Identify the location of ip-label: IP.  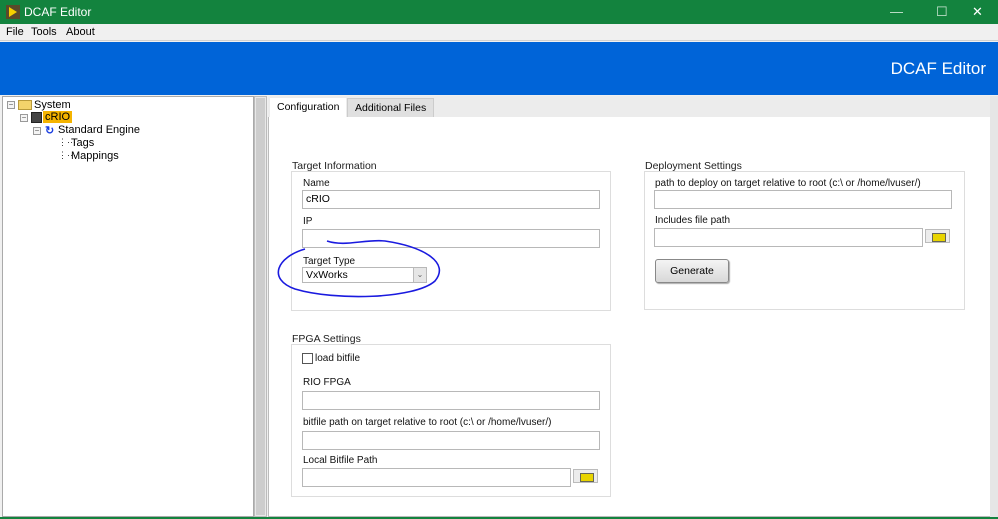
(308, 221).